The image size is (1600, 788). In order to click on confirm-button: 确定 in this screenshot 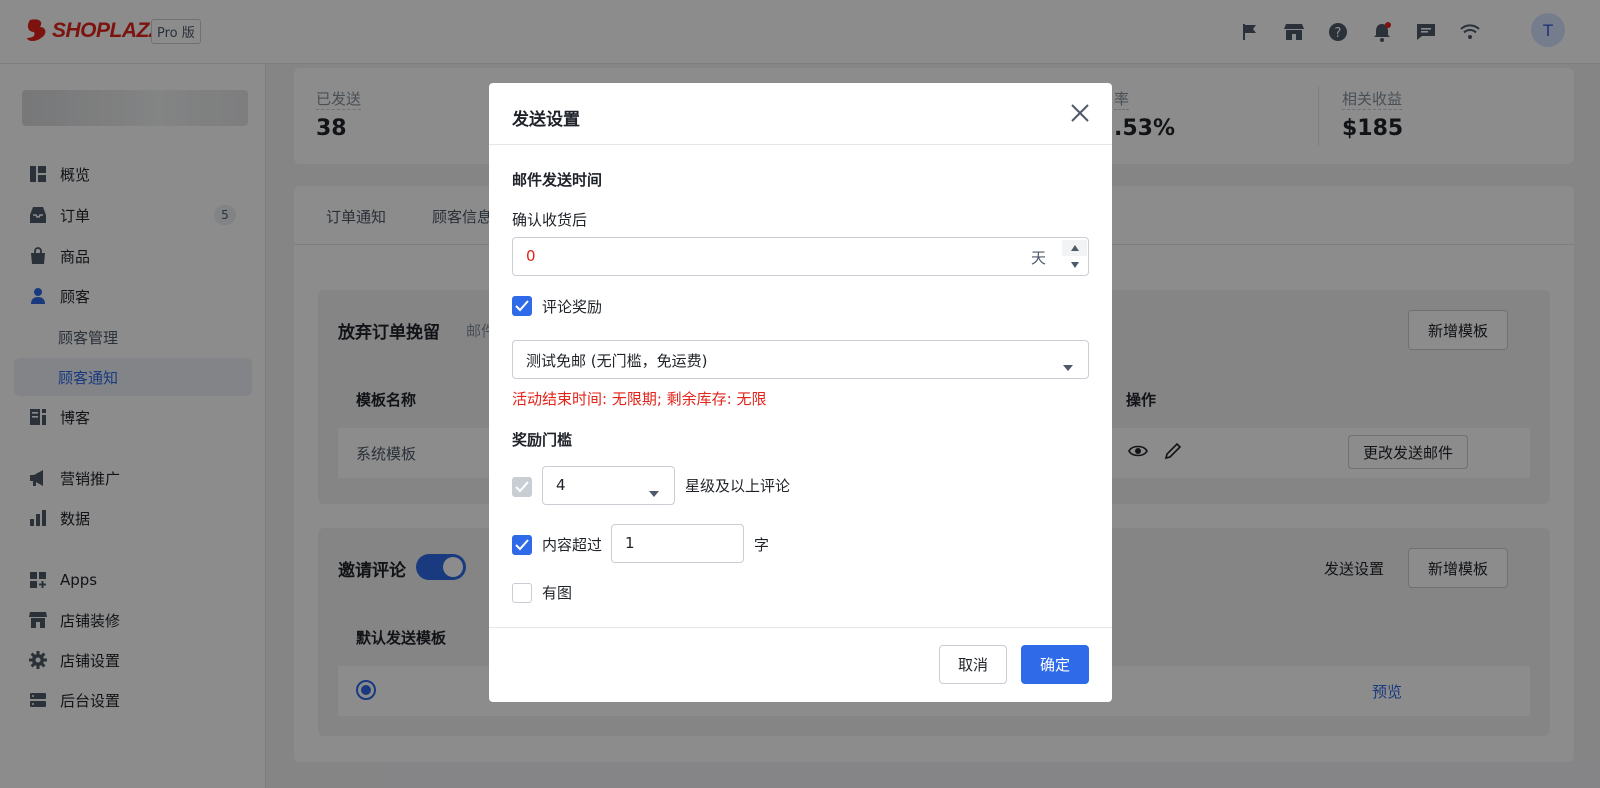, I will do `click(1055, 664)`.